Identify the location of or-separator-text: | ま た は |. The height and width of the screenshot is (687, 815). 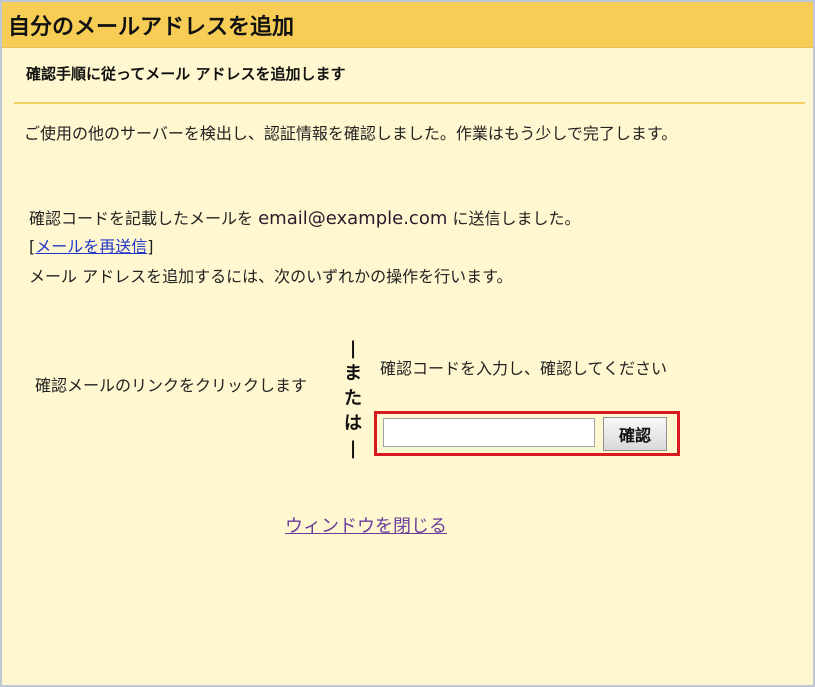
(353, 398).